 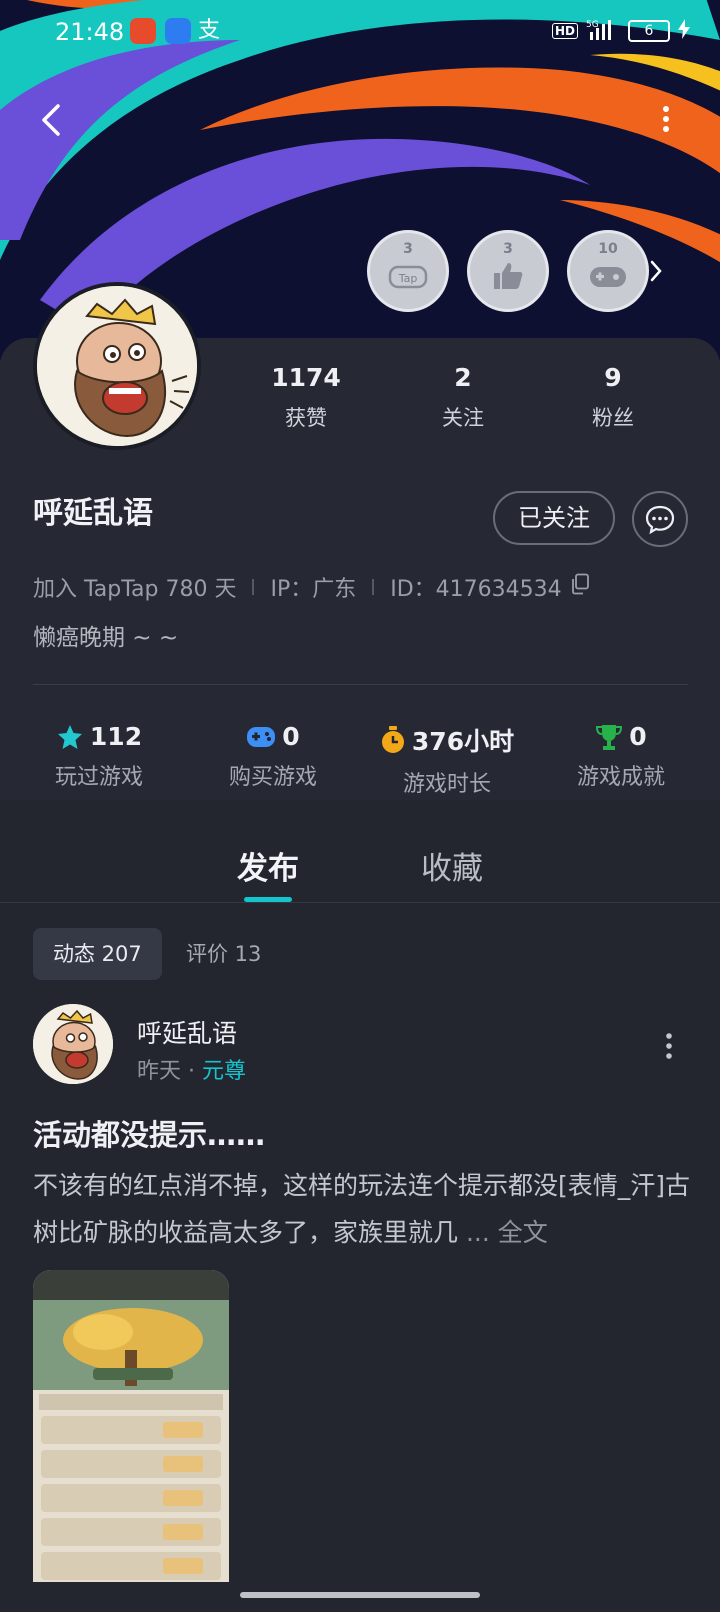 What do you see at coordinates (446, 784) in the screenshot?
I see `game-stat-label: 游戏时长` at bounding box center [446, 784].